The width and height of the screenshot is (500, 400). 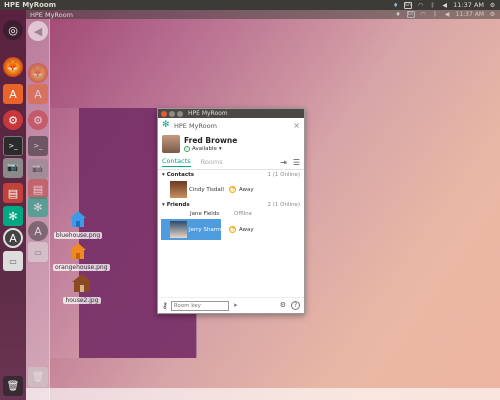 I want to click on room-key-bar: ⚷ ➤ ⚙ ?, so click(x=231, y=305).